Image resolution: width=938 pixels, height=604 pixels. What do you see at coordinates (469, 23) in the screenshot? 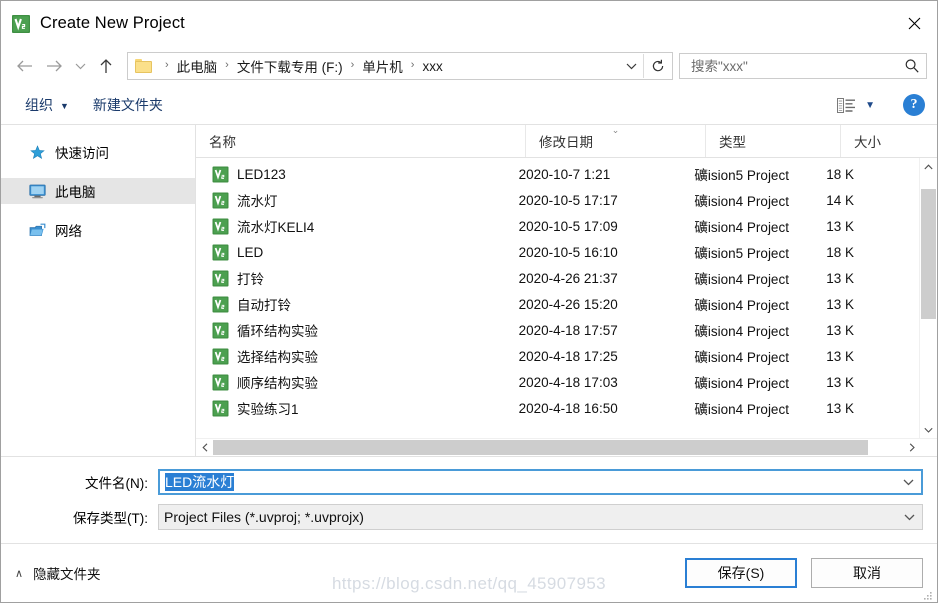
I see `title-bar: Create New Project` at bounding box center [469, 23].